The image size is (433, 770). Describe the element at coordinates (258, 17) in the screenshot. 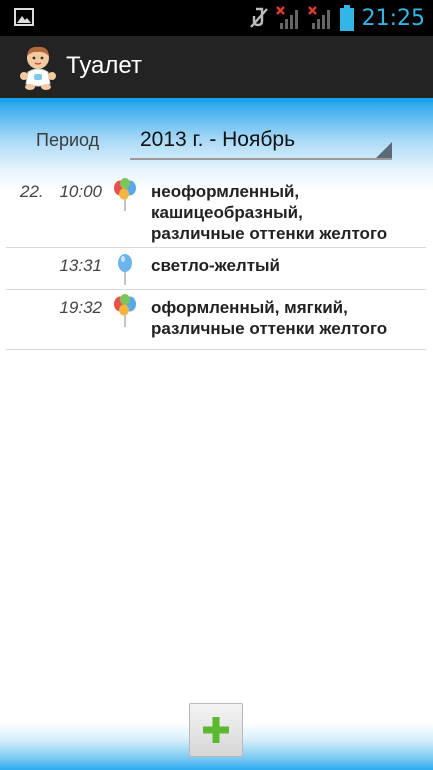

I see `mute-icon` at that location.